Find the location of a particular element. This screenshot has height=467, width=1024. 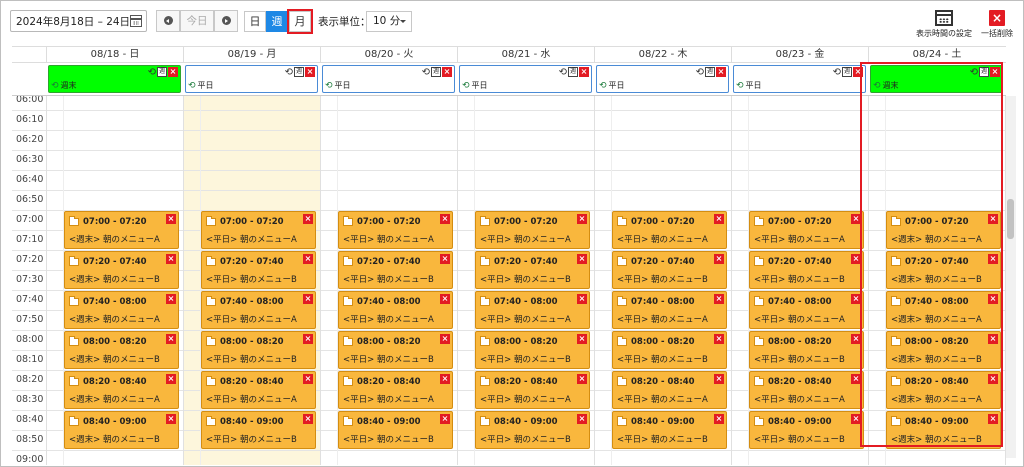

day-header: 08/22 - 木 is located at coordinates (662, 55).